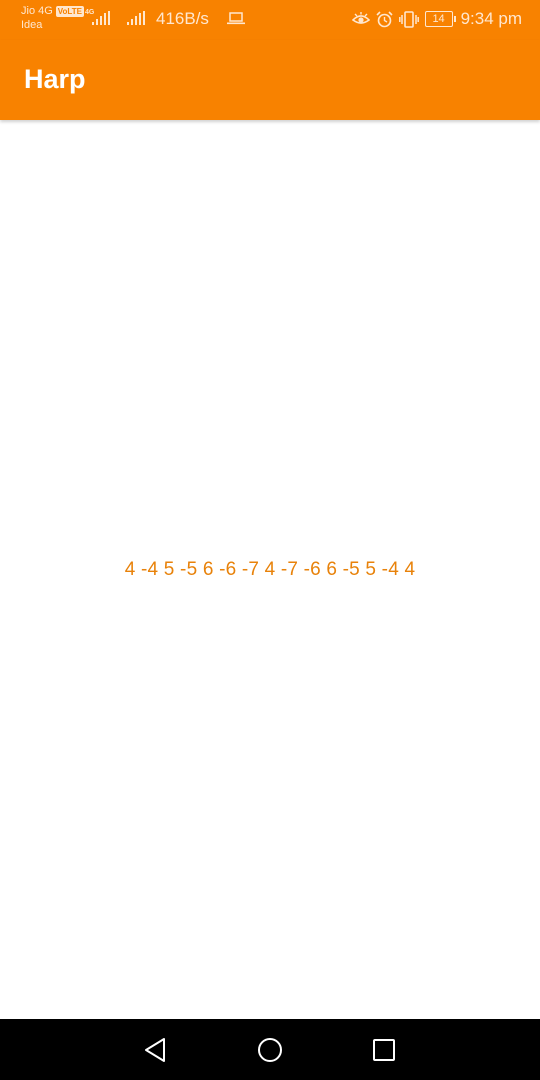  I want to click on status-icons: 14 9:34 pm, so click(436, 19).